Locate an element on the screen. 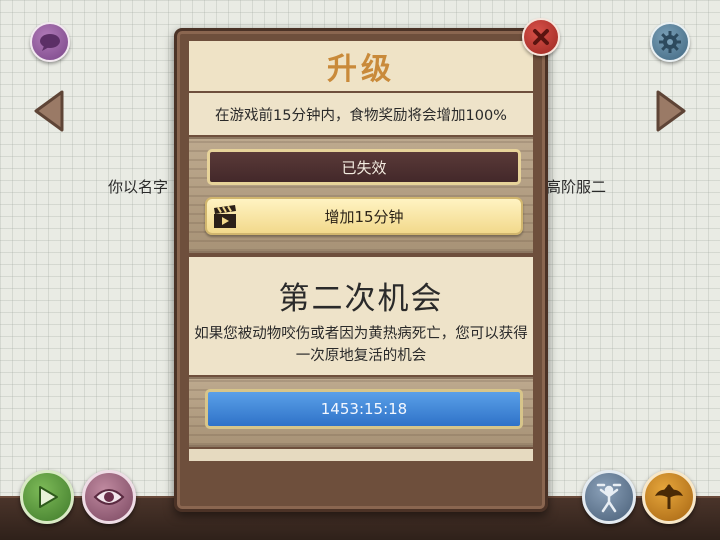 This screenshot has width=720, height=540. revive-timer-button: 1453:15:18 is located at coordinates (364, 409).